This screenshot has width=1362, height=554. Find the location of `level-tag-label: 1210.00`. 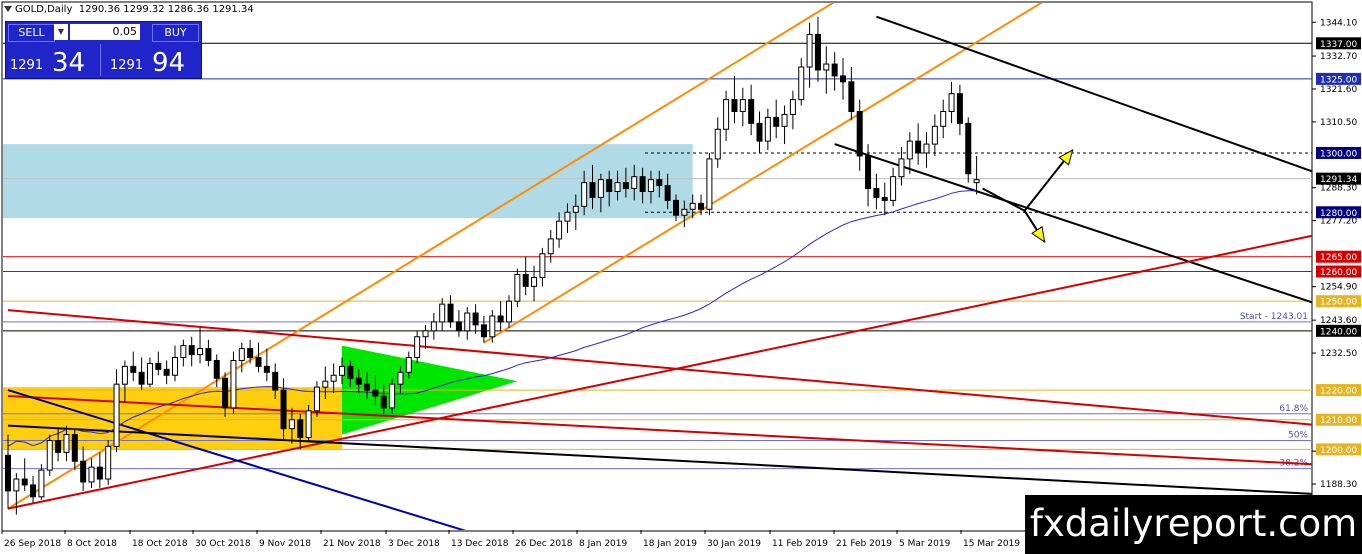

level-tag-label: 1210.00 is located at coordinates (1338, 421).